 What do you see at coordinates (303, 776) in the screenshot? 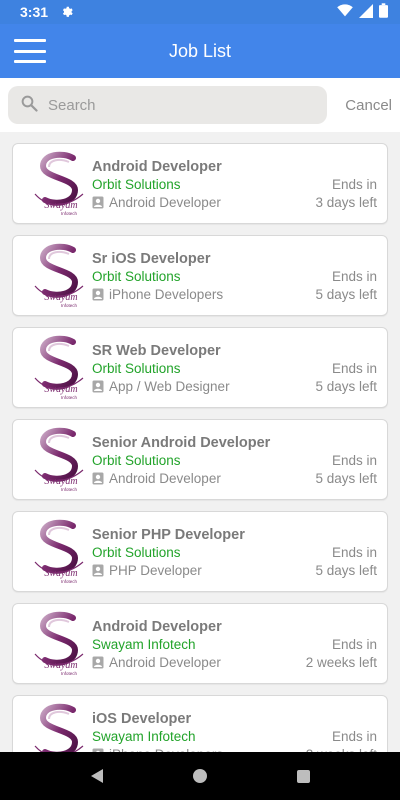
I see `recent-apps-icon` at bounding box center [303, 776].